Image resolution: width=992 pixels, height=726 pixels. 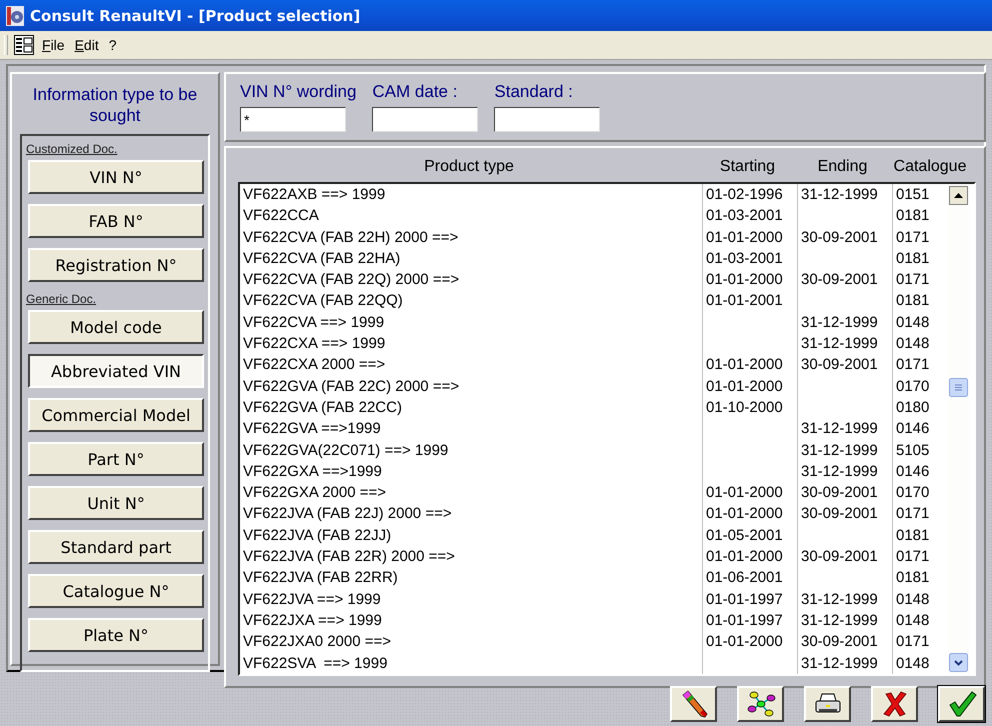 I want to click on input-field: *, so click(x=293, y=119).